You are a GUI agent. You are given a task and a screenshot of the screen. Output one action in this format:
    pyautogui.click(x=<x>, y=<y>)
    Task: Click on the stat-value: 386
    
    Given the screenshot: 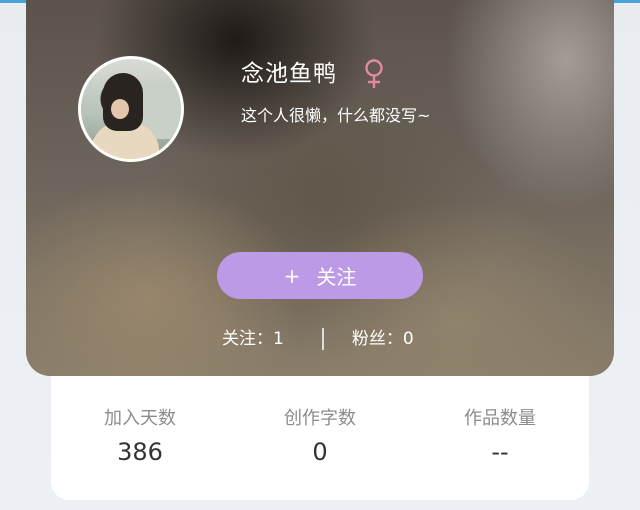 What is the action you would take?
    pyautogui.click(x=140, y=452)
    